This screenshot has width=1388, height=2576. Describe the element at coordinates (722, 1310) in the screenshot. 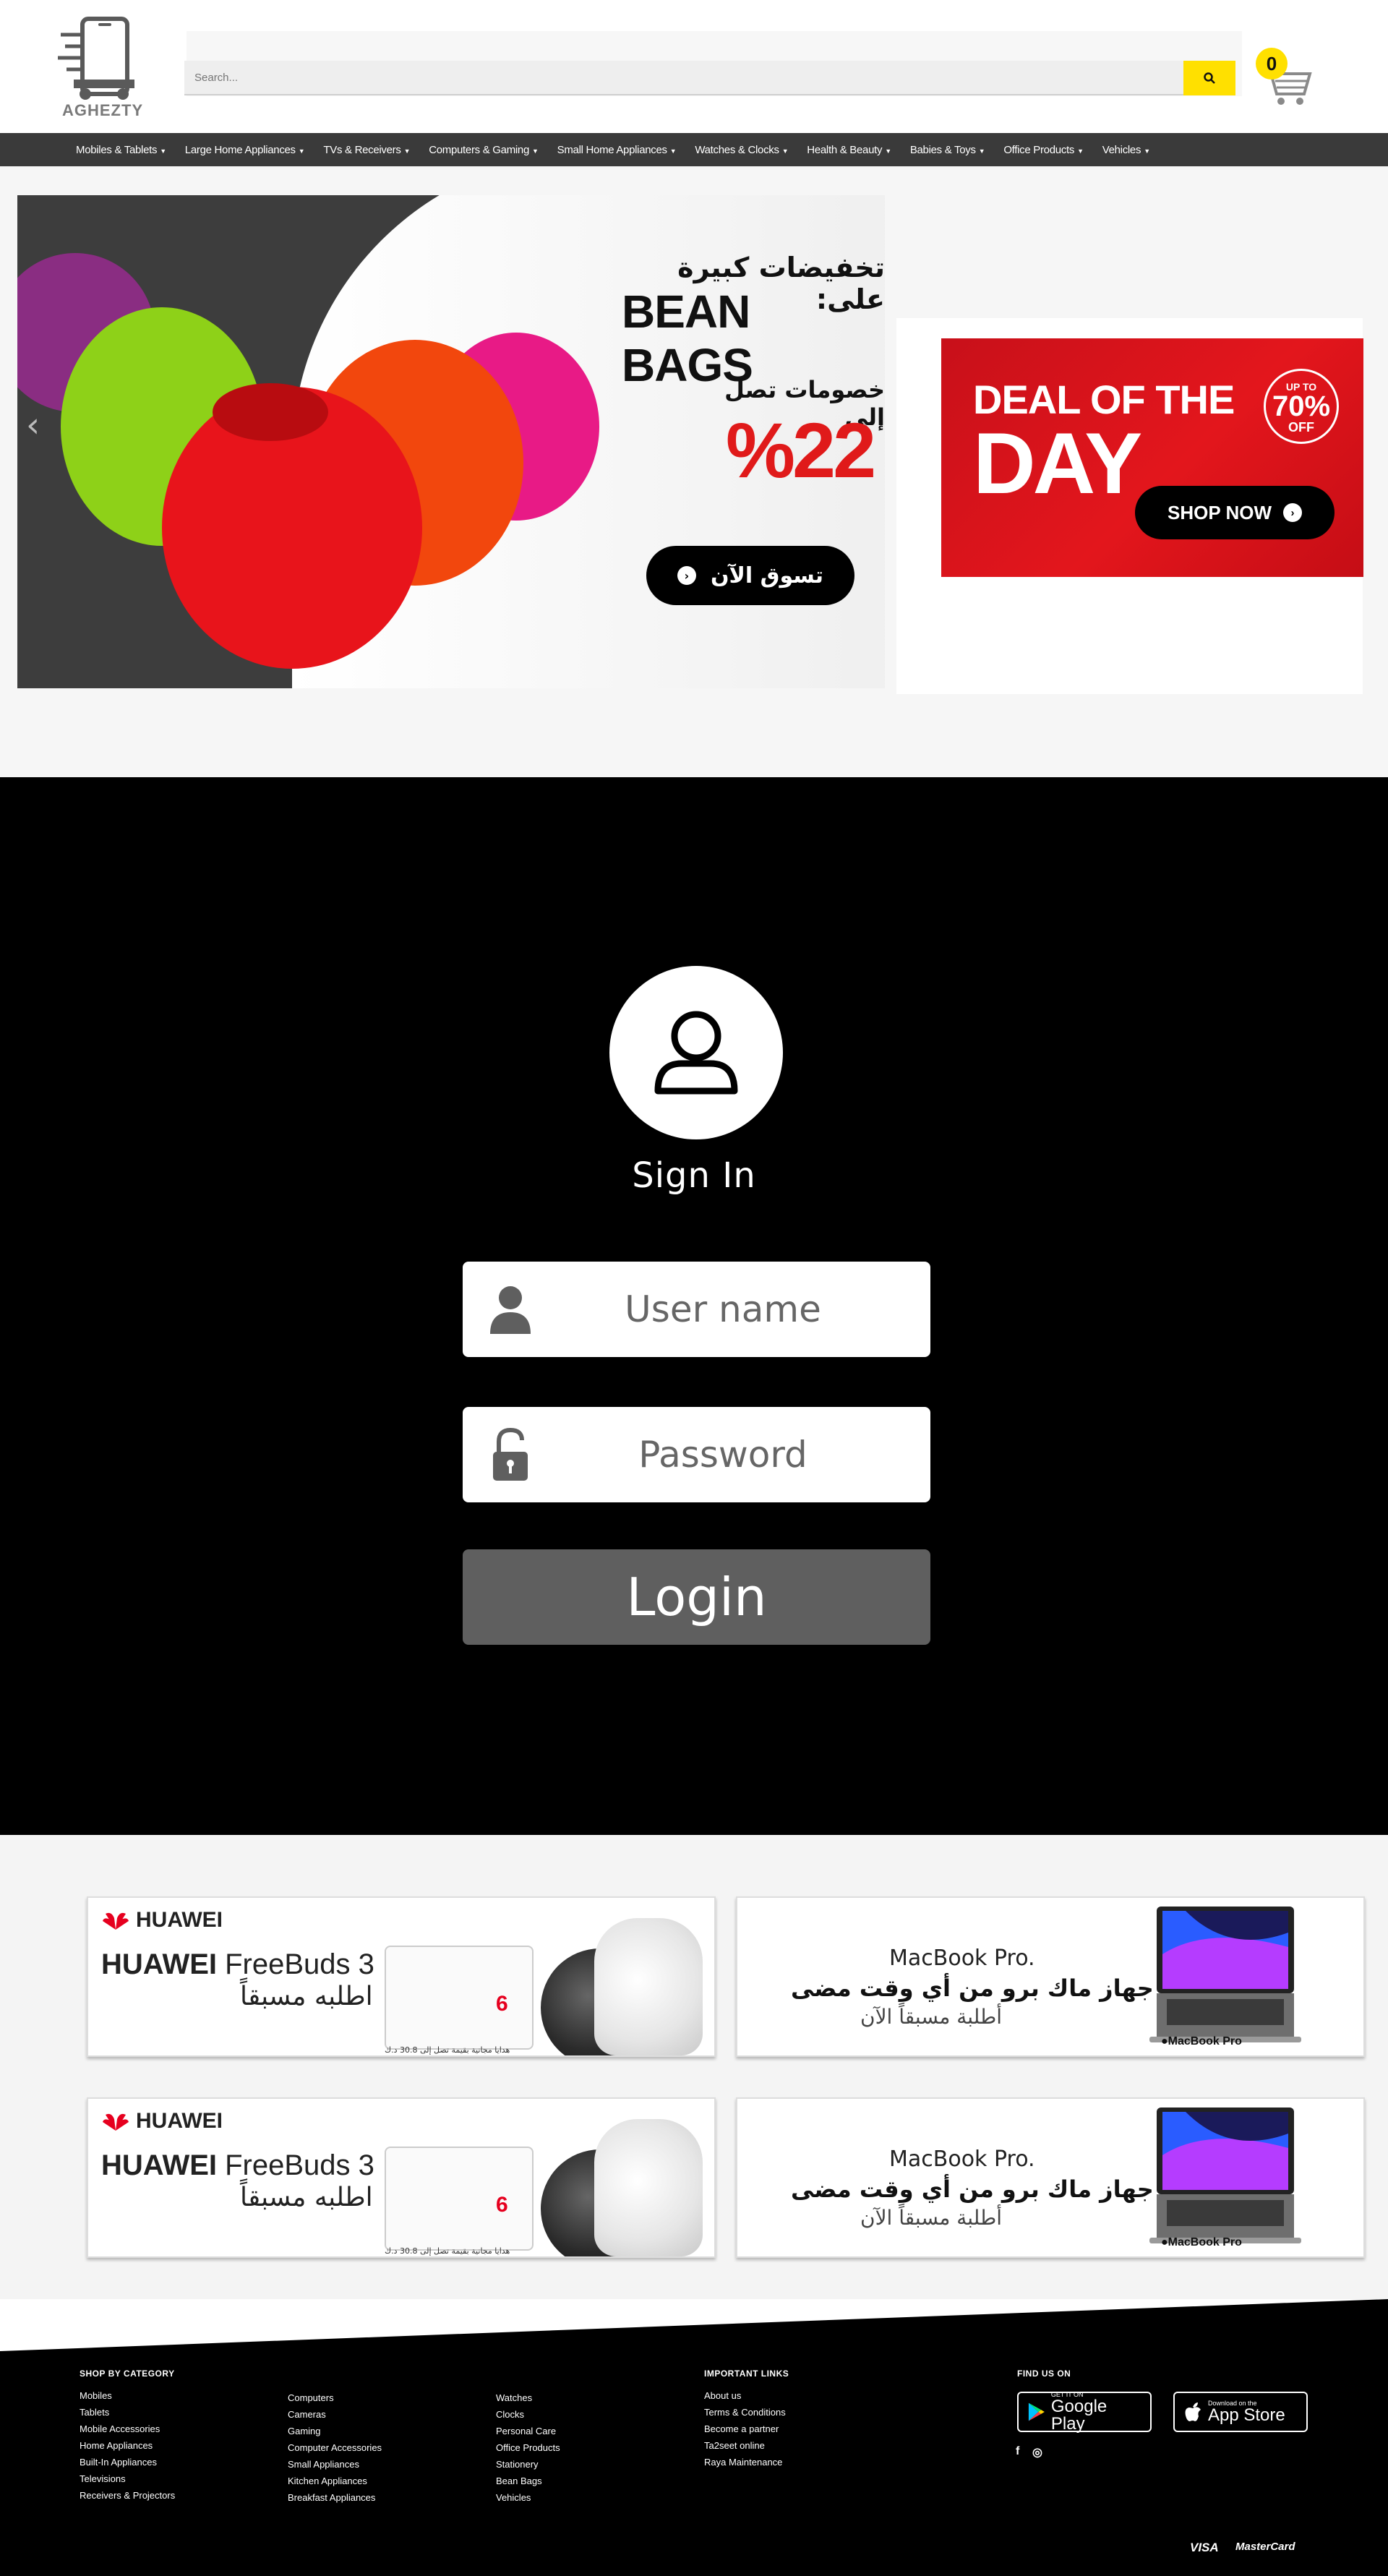

I see `username-input` at that location.